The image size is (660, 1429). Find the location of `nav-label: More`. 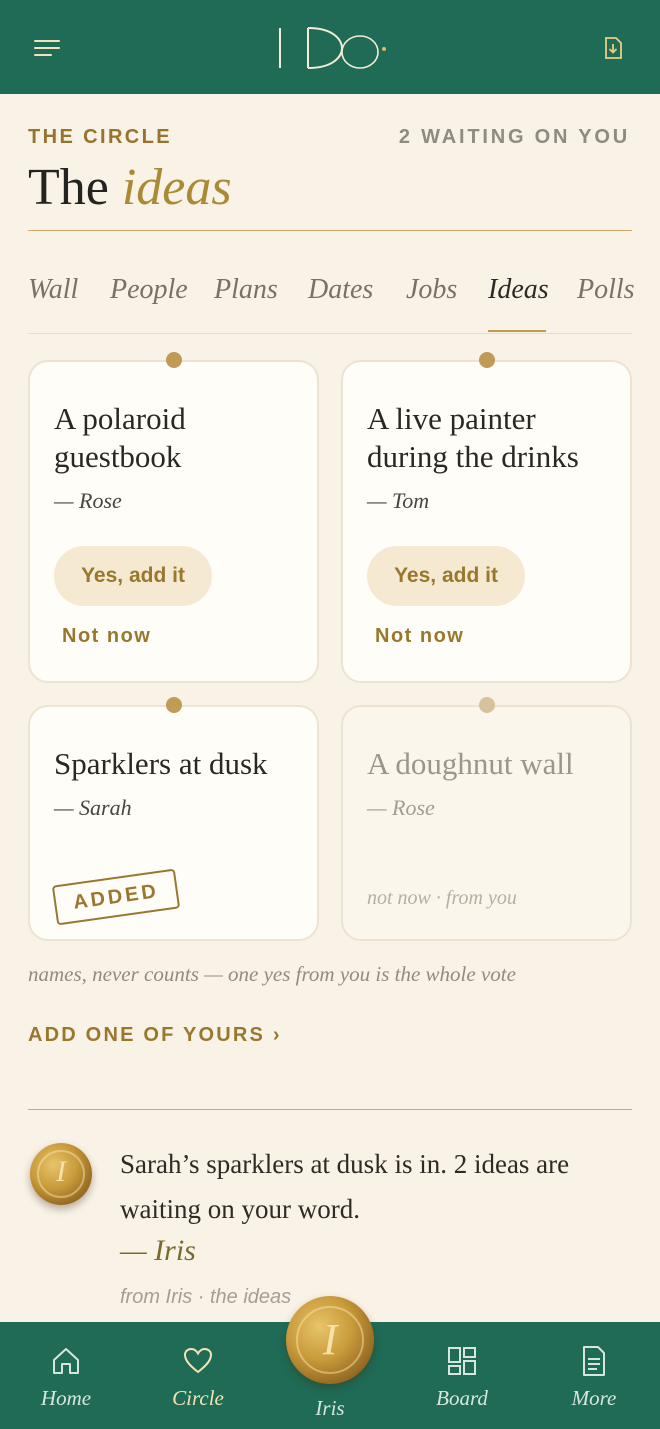

nav-label: More is located at coordinates (594, 1398).